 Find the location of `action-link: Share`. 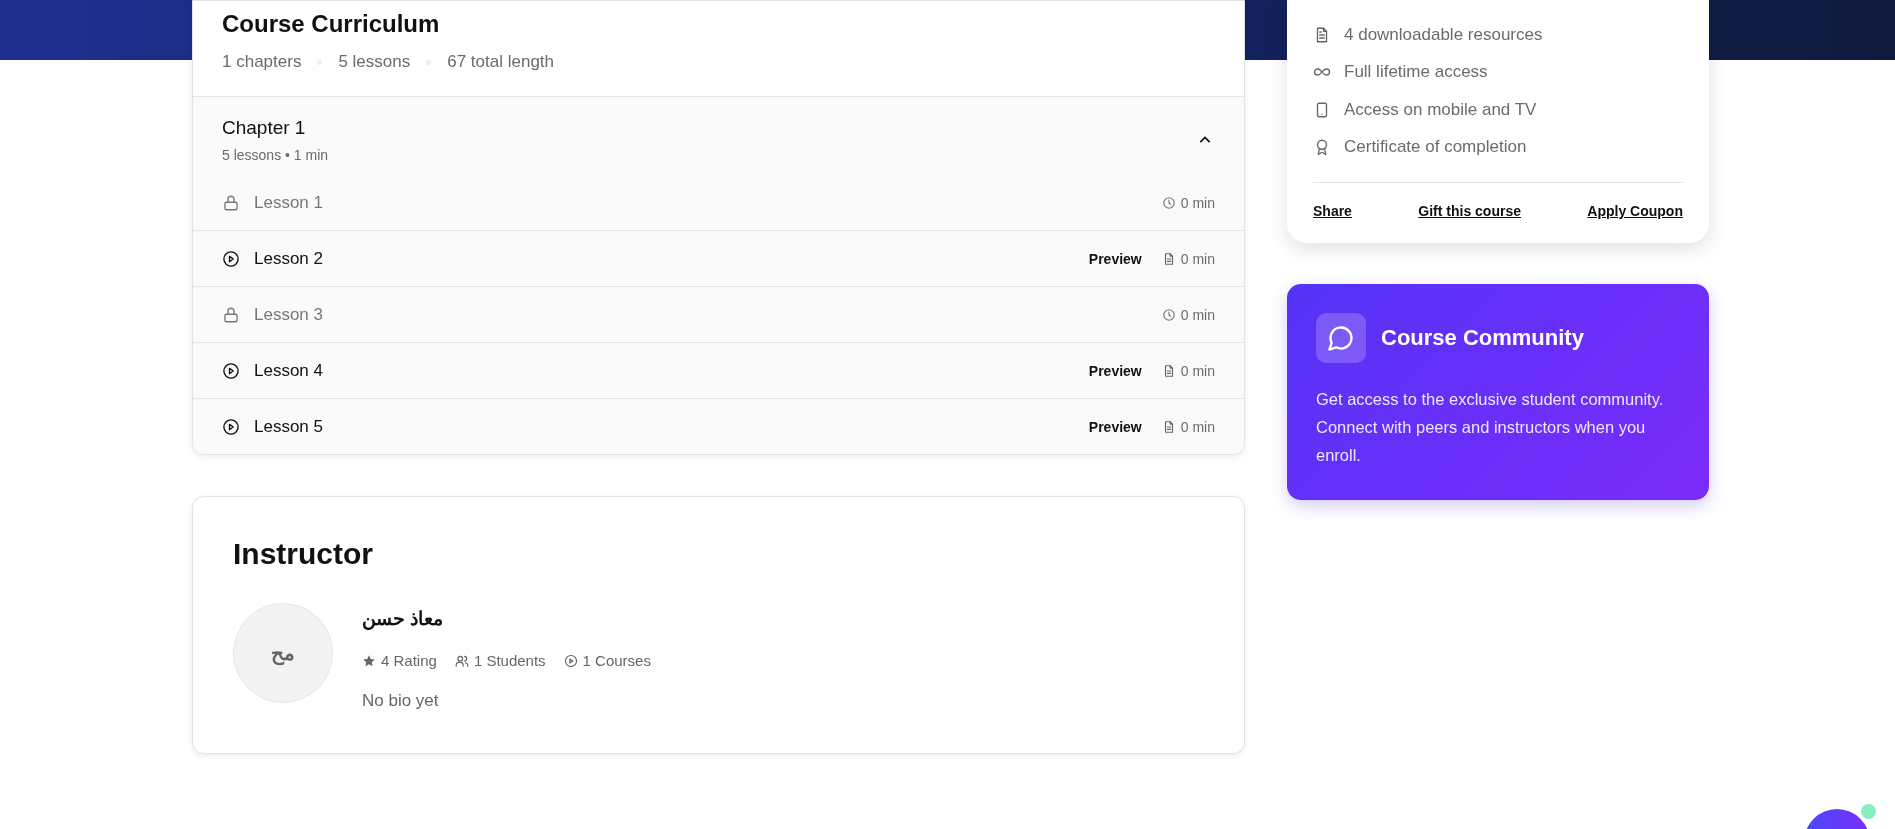

action-link: Share is located at coordinates (1332, 211).